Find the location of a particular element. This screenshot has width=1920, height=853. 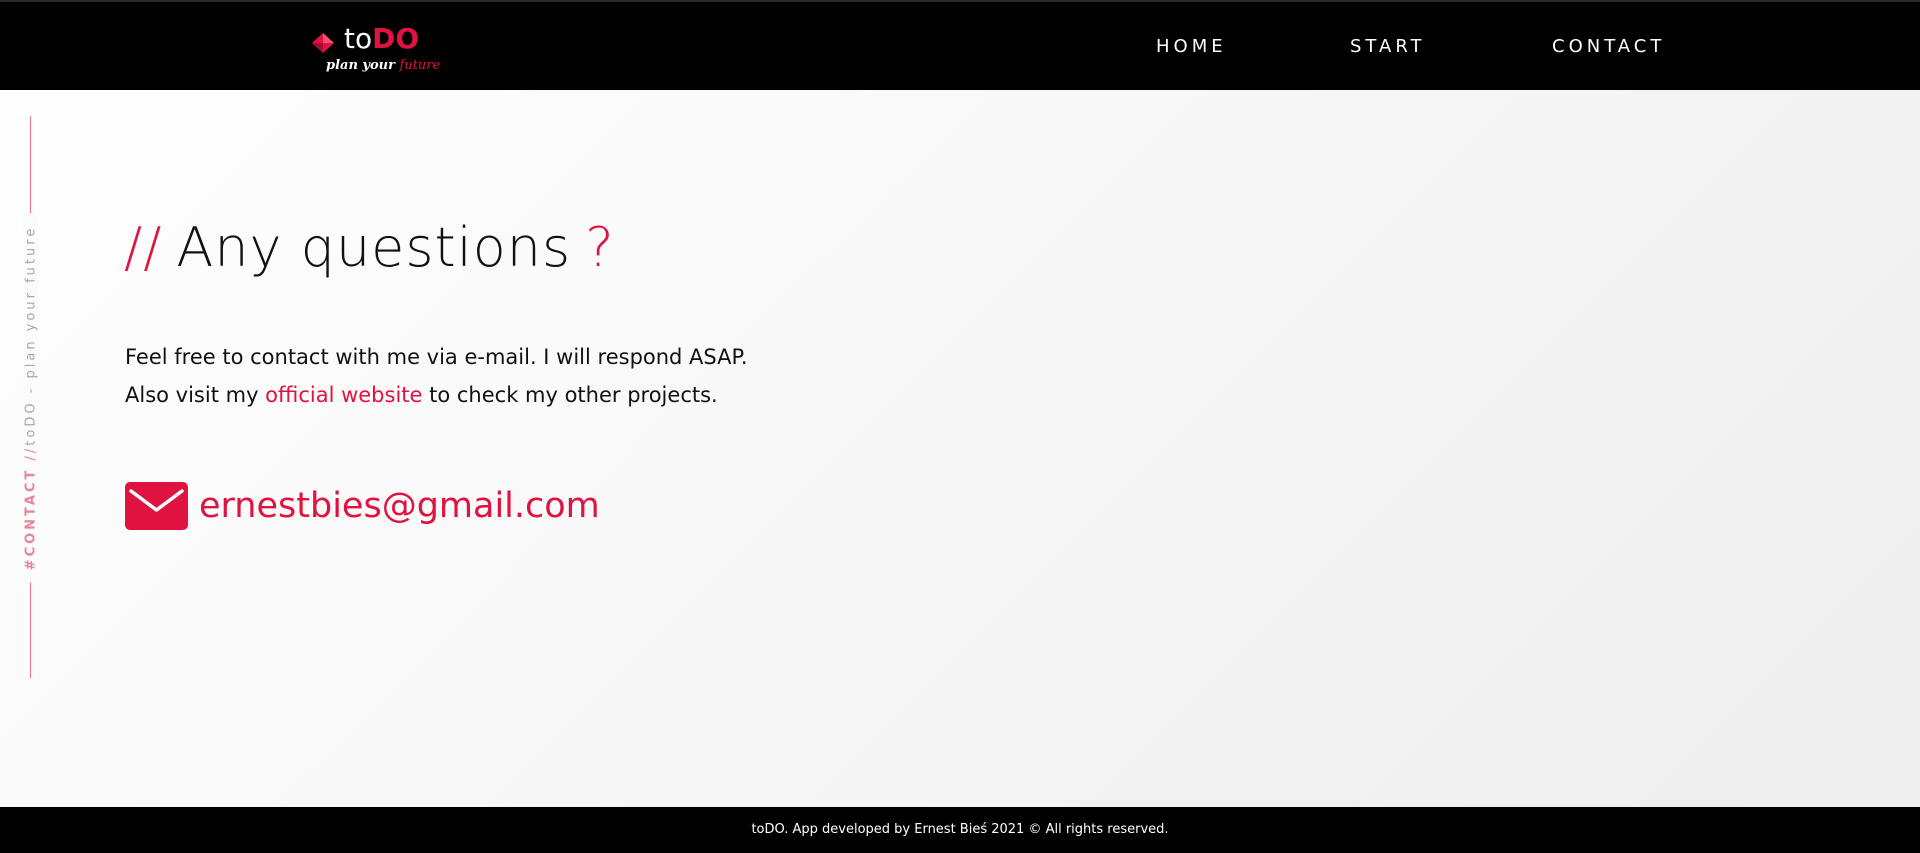

side-section-name: #CONTACT is located at coordinates (31, 519).